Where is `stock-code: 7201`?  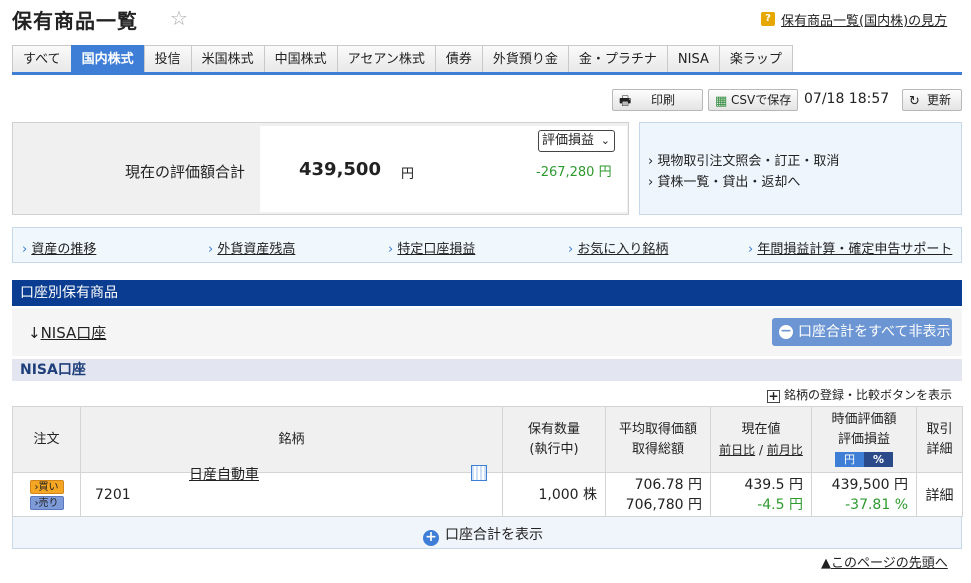 stock-code: 7201 is located at coordinates (113, 494).